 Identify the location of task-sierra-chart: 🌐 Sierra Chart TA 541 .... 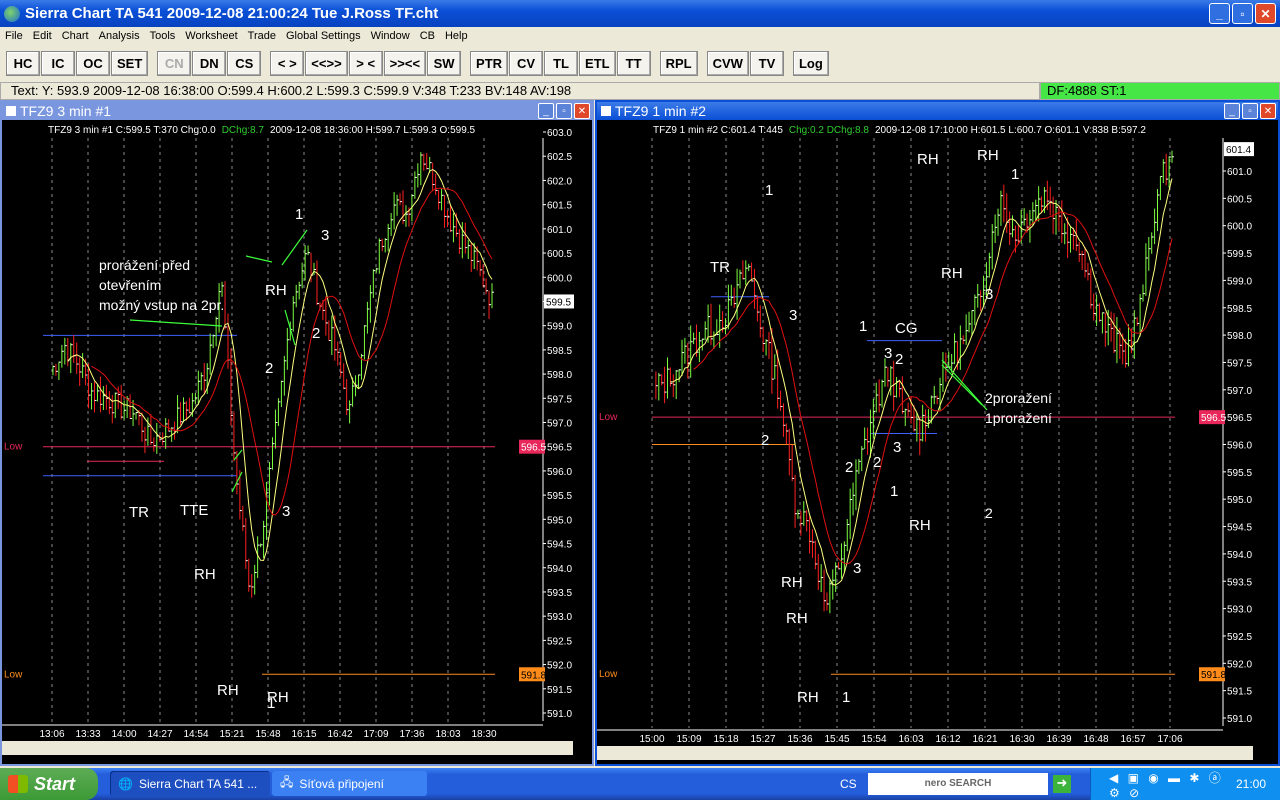
(190, 783).